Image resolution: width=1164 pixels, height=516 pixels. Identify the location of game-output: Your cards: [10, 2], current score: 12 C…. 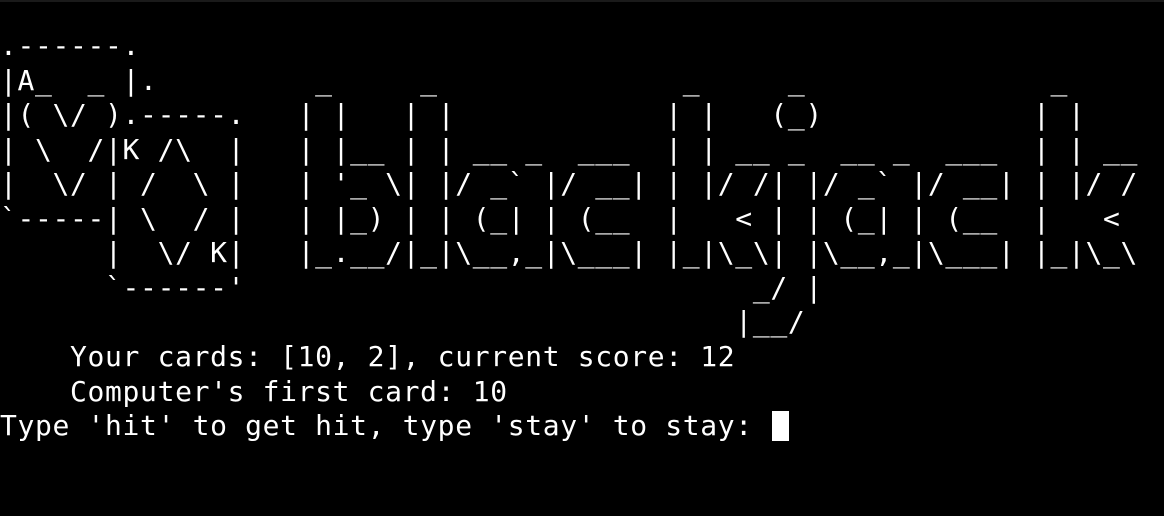
(395, 392).